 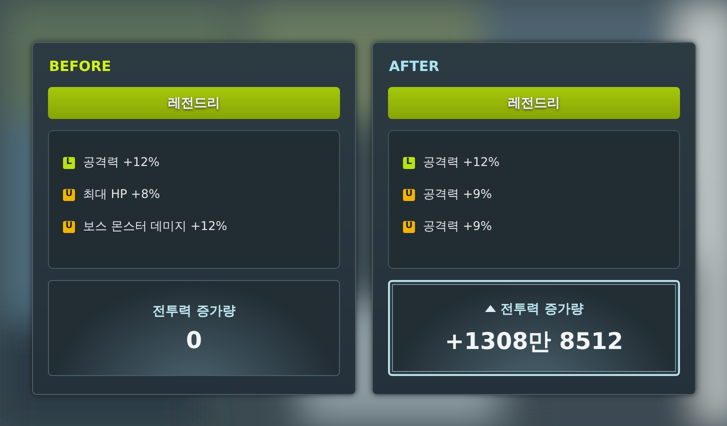 I want to click on panel-title: AFTER, so click(x=414, y=67).